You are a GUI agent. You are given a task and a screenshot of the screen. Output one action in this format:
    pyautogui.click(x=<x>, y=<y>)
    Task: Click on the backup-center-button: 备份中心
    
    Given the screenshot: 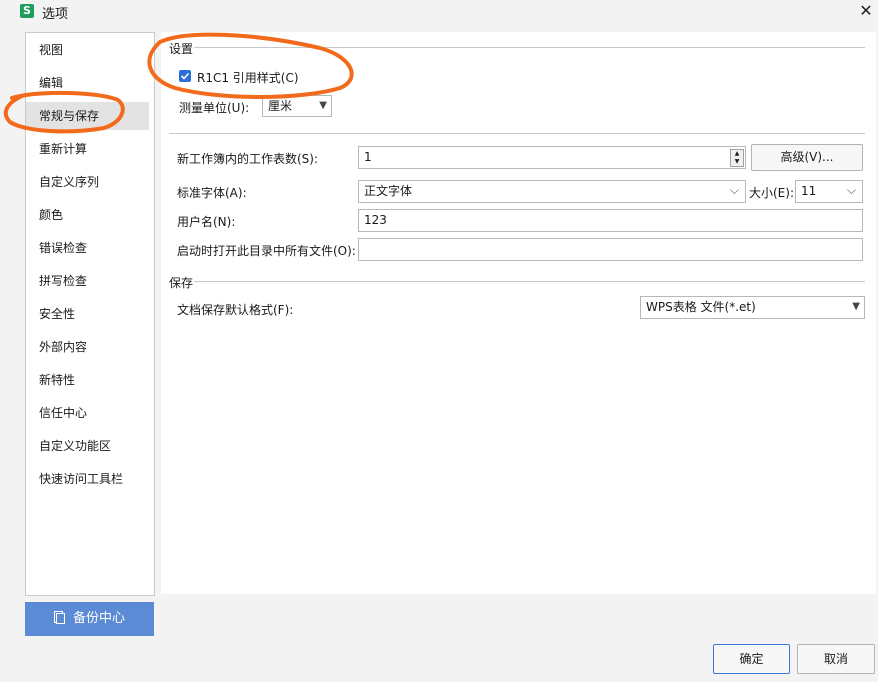 What is the action you would take?
    pyautogui.click(x=89, y=619)
    